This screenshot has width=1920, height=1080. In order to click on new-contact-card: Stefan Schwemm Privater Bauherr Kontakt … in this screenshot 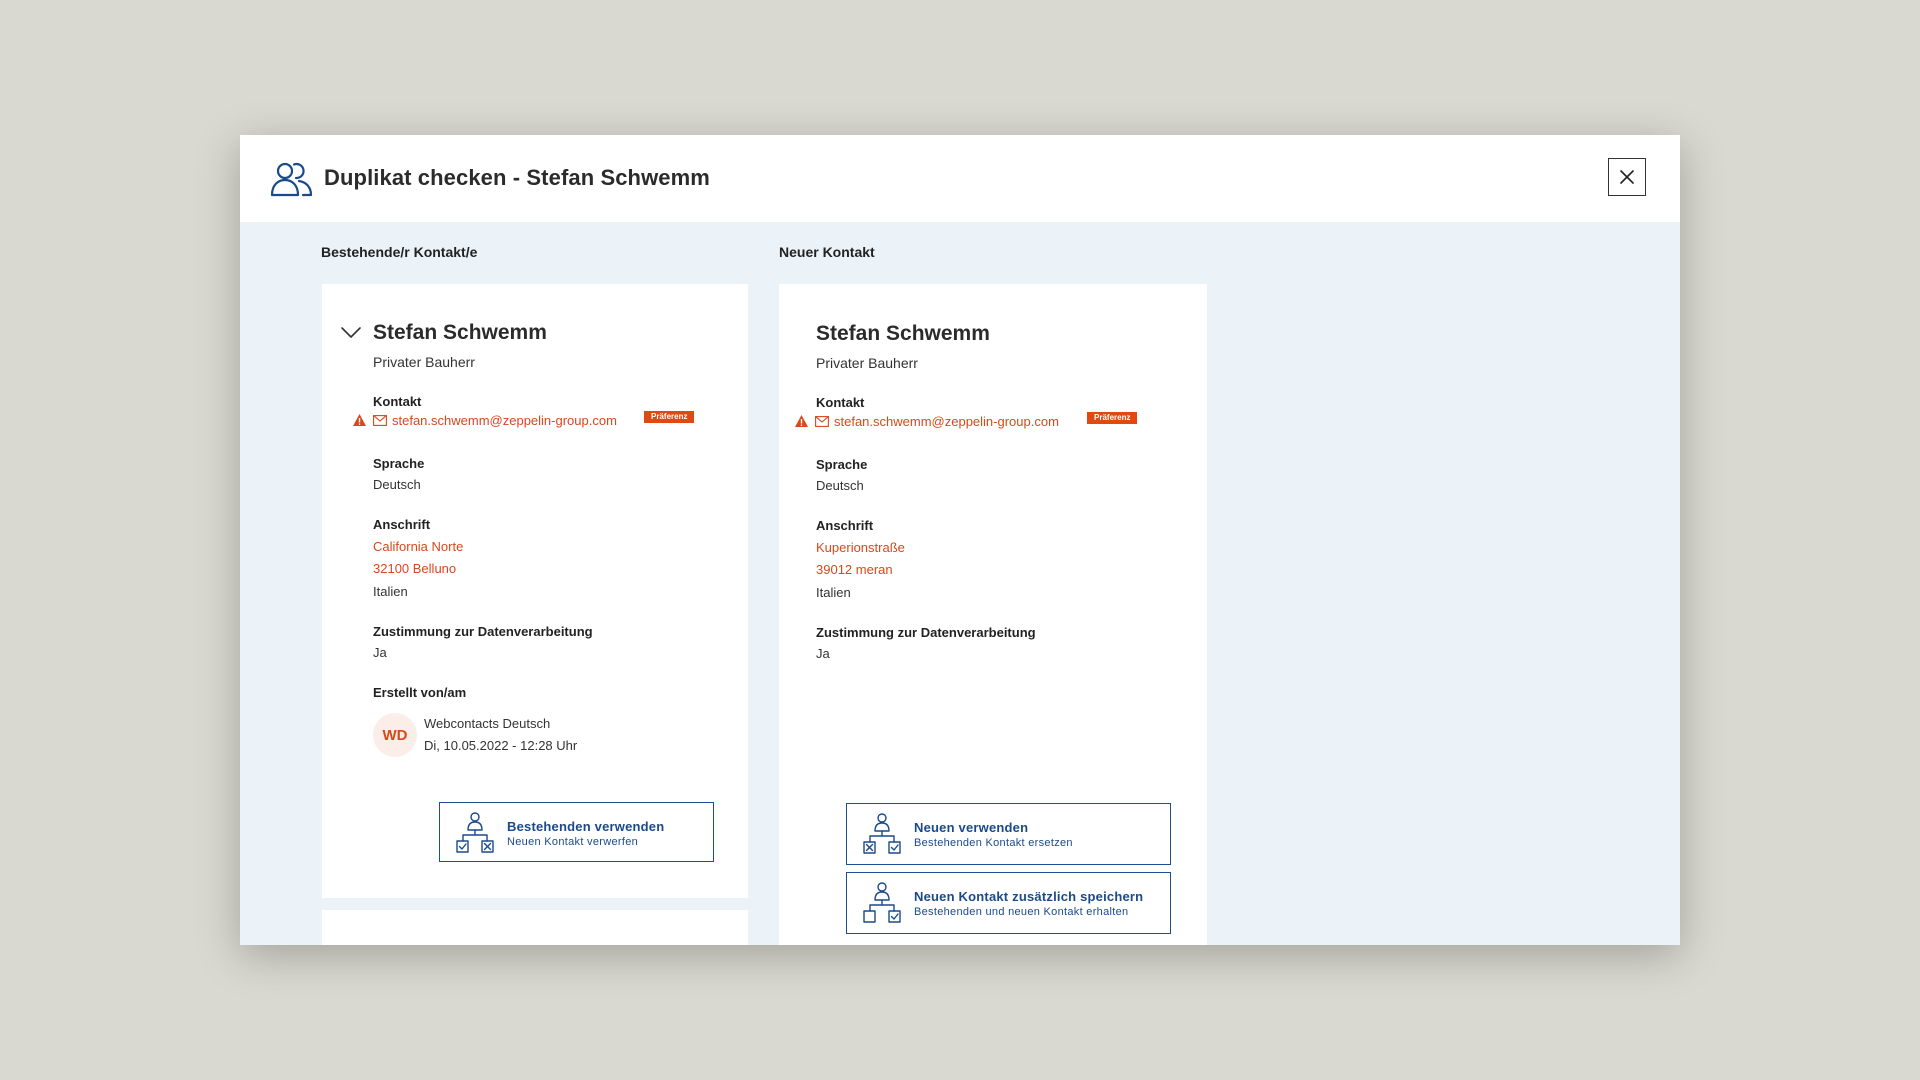, I will do `click(993, 614)`.